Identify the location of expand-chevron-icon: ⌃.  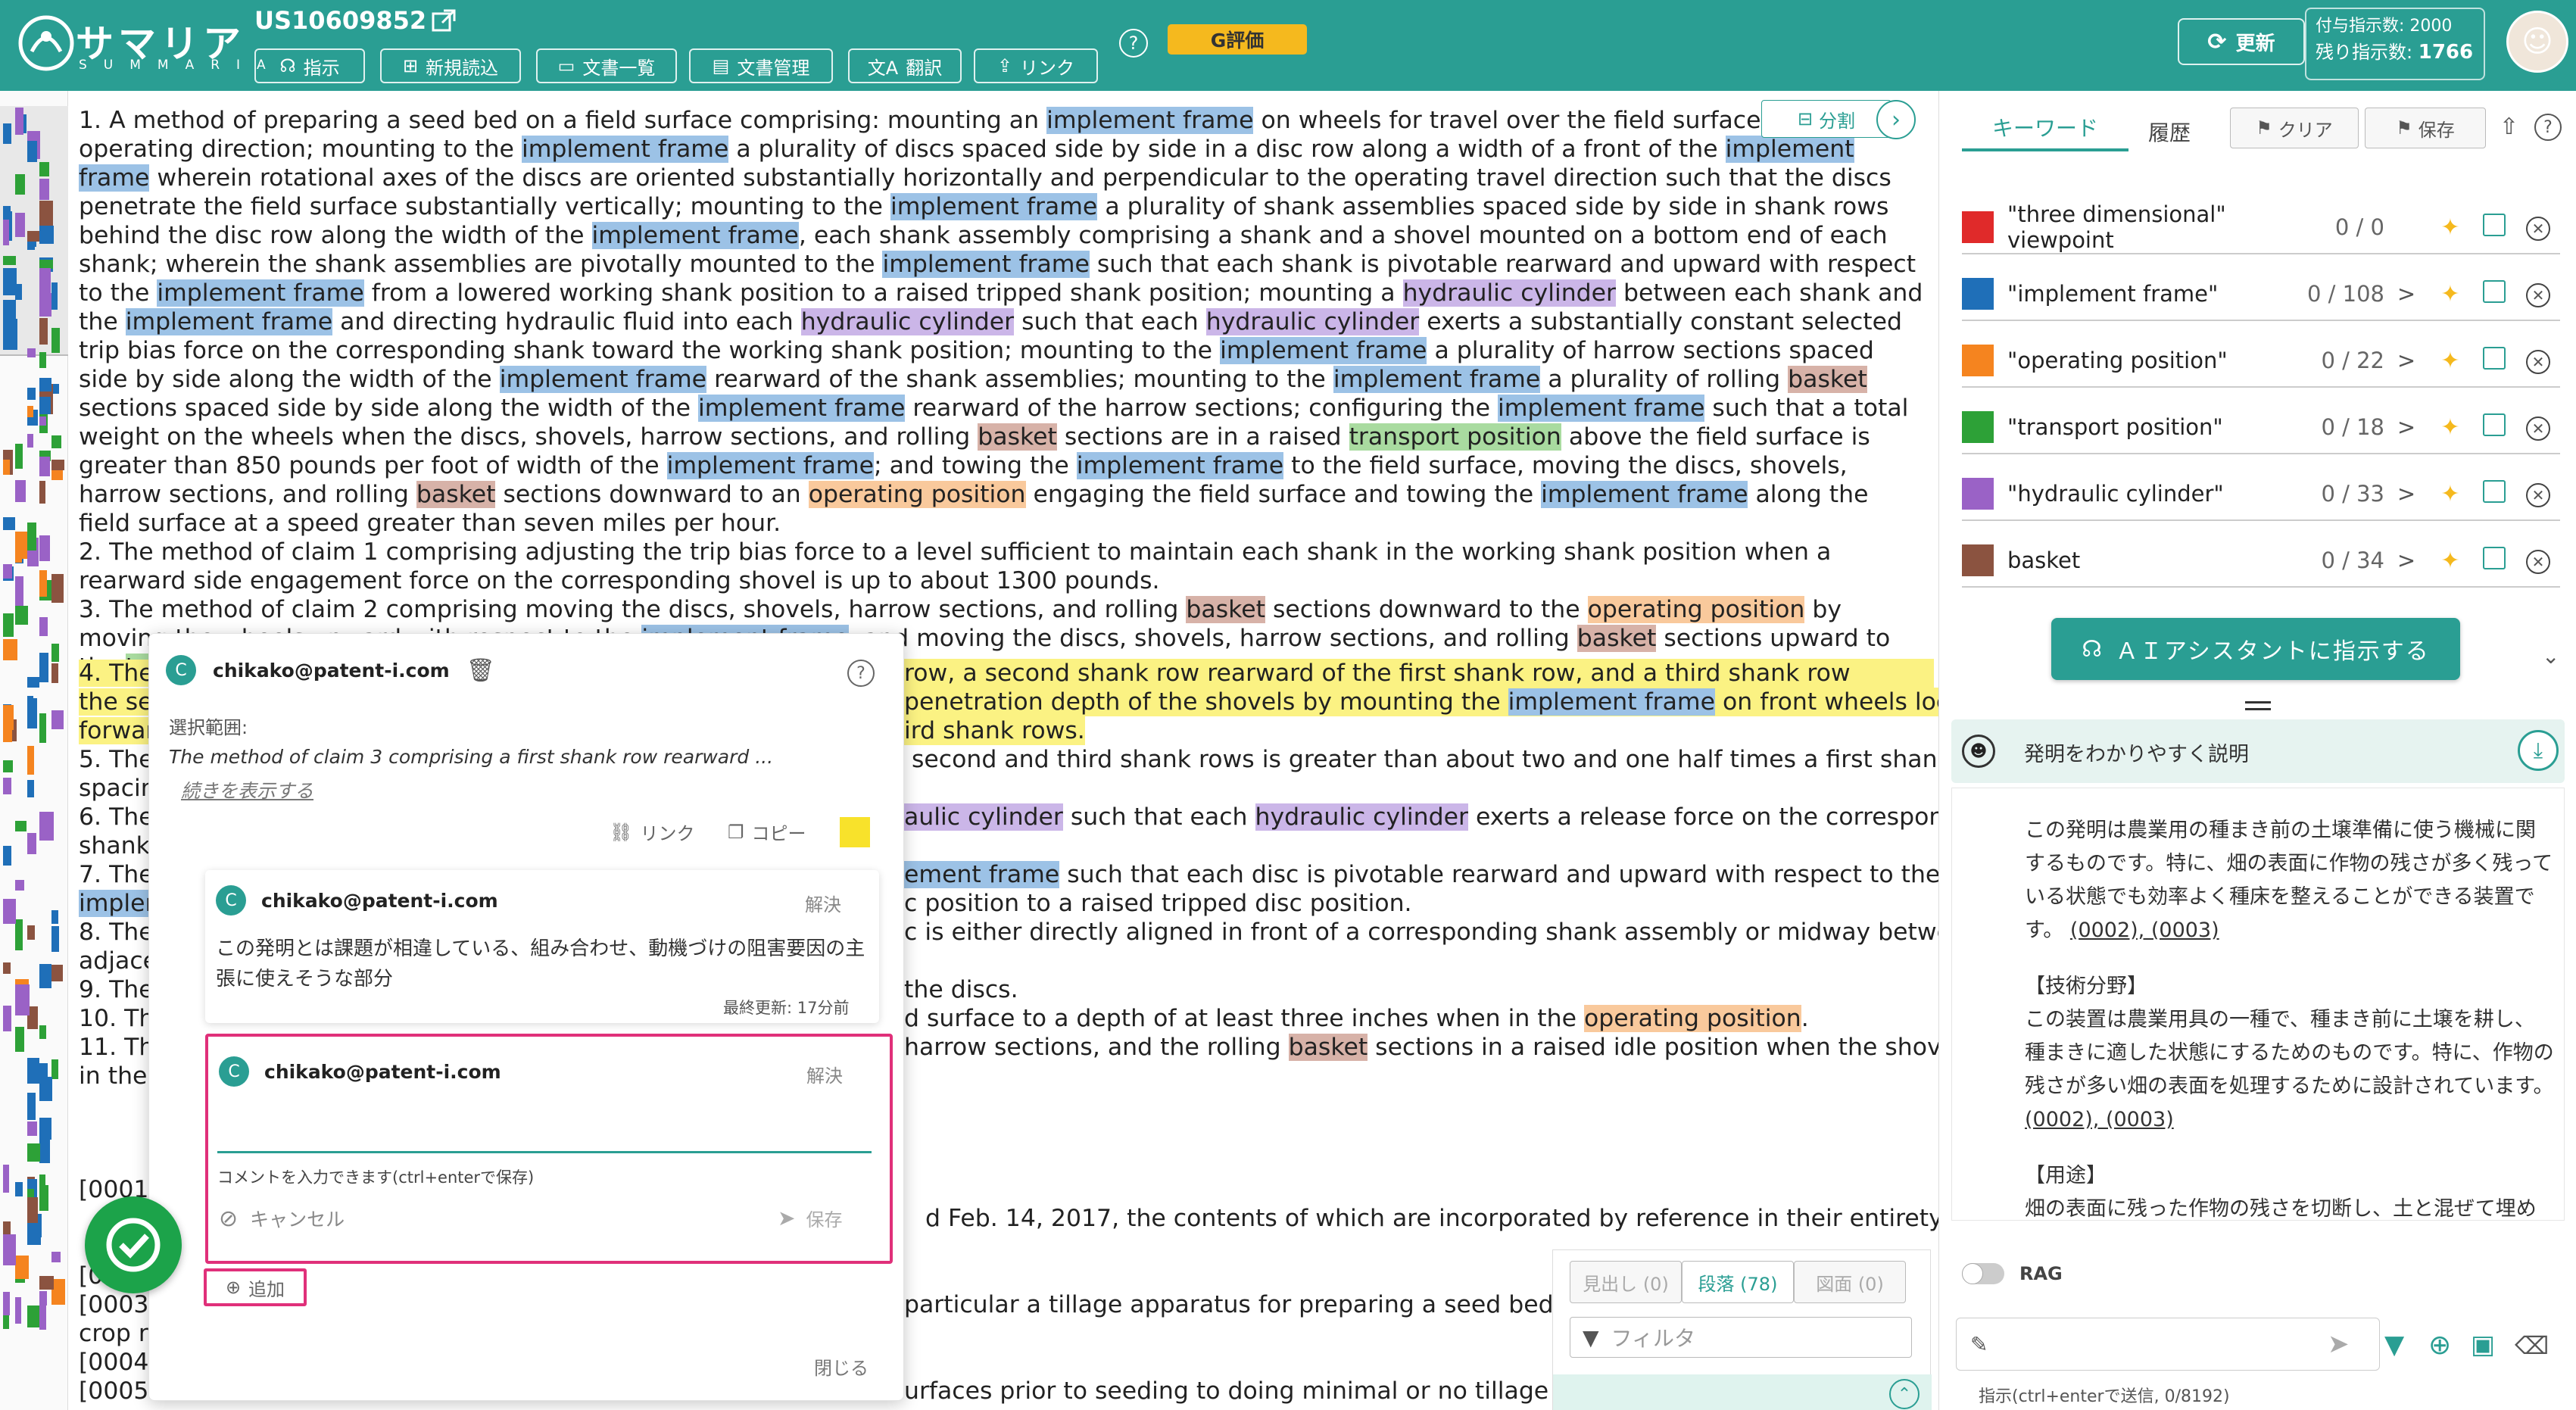
(1905, 1394).